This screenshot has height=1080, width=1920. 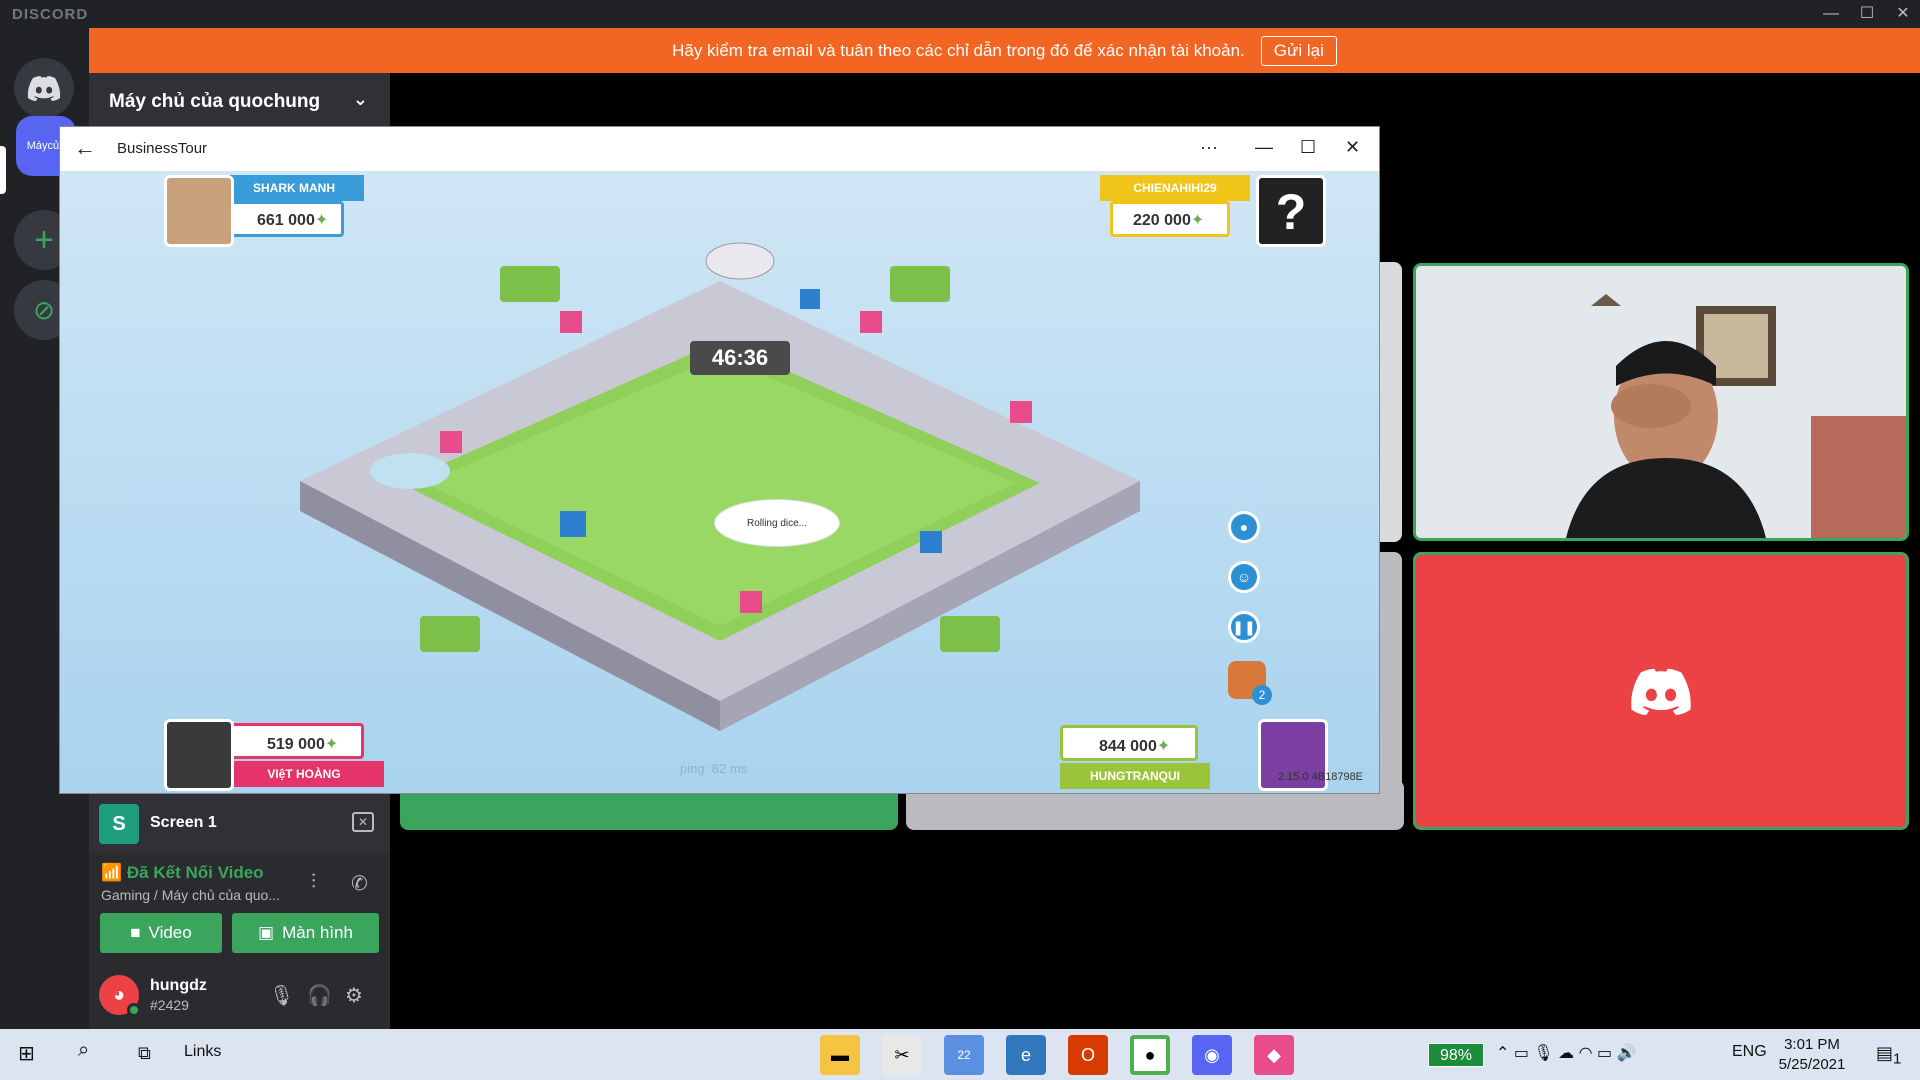 What do you see at coordinates (161, 933) in the screenshot?
I see `video-button: ■ Video` at bounding box center [161, 933].